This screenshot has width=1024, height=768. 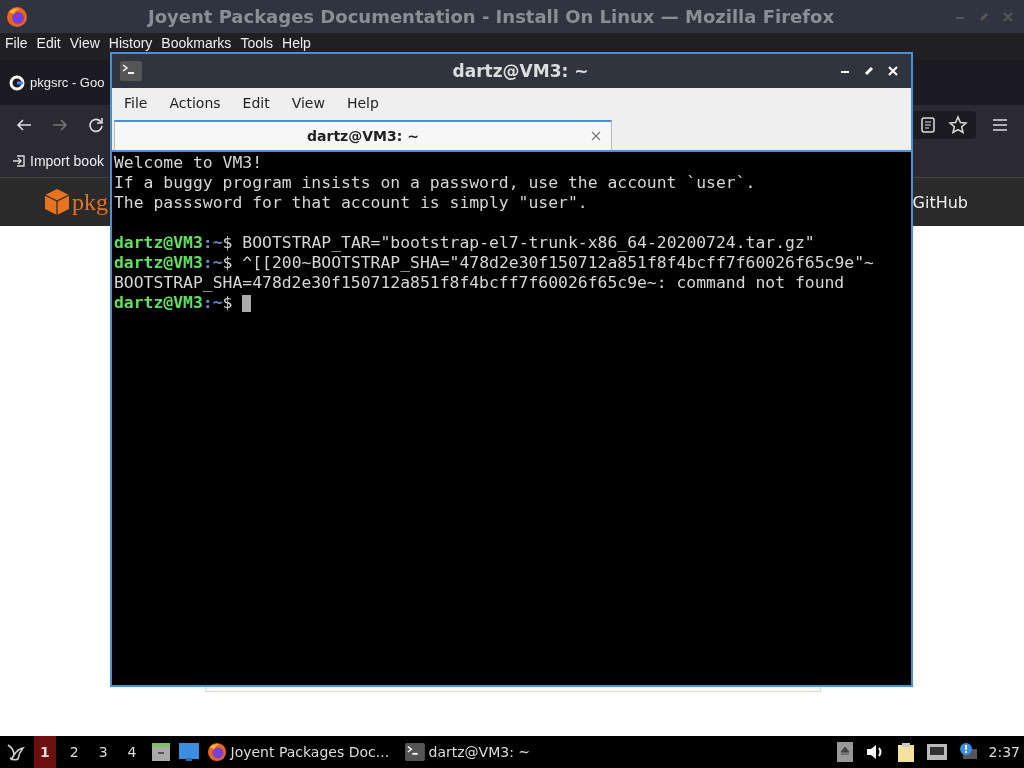 What do you see at coordinates (90, 202) in the screenshot?
I see `site-logo: pkg` at bounding box center [90, 202].